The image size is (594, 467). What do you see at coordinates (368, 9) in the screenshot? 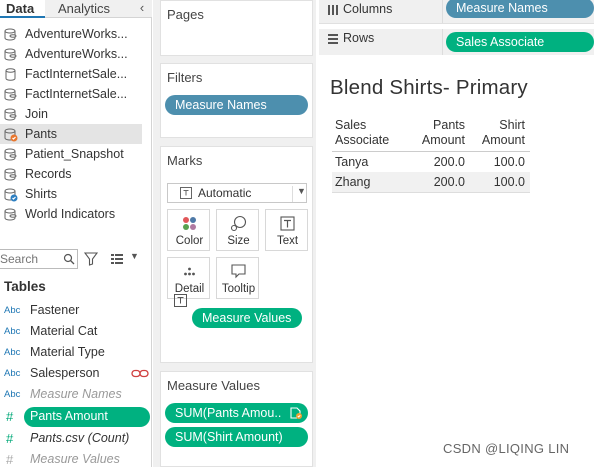
I see `columns-label: Columns` at bounding box center [368, 9].